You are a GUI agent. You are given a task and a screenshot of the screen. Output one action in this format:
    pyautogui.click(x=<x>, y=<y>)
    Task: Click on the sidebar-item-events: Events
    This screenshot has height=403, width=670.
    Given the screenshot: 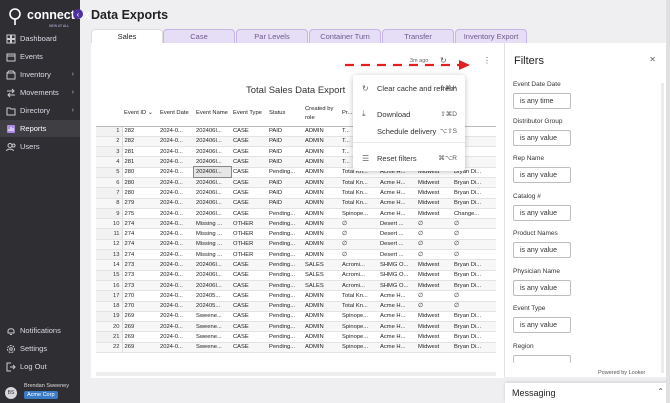 What is the action you would take?
    pyautogui.click(x=40, y=56)
    